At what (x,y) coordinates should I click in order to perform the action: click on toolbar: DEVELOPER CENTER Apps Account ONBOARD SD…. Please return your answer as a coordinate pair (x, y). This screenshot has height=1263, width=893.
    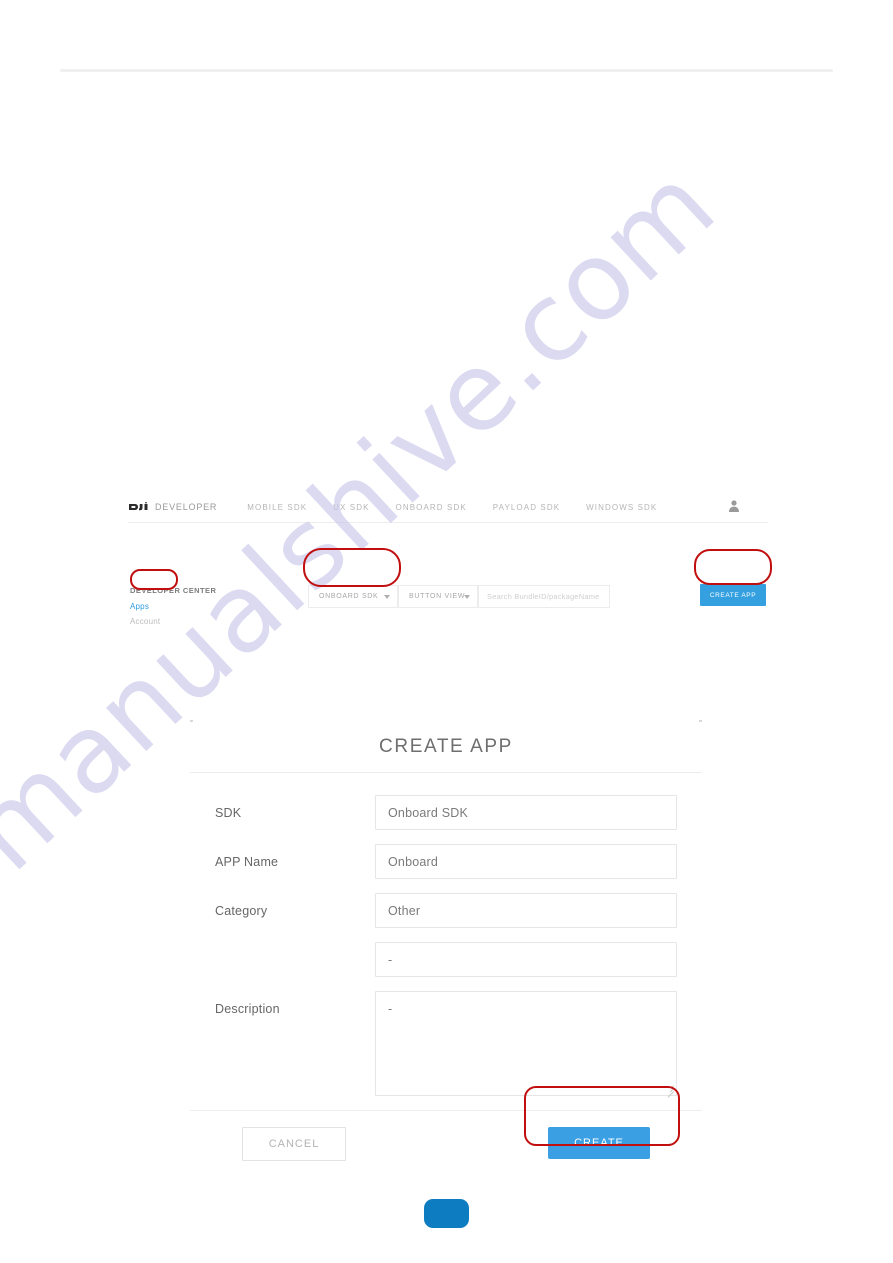
    Looking at the image, I should click on (448, 574).